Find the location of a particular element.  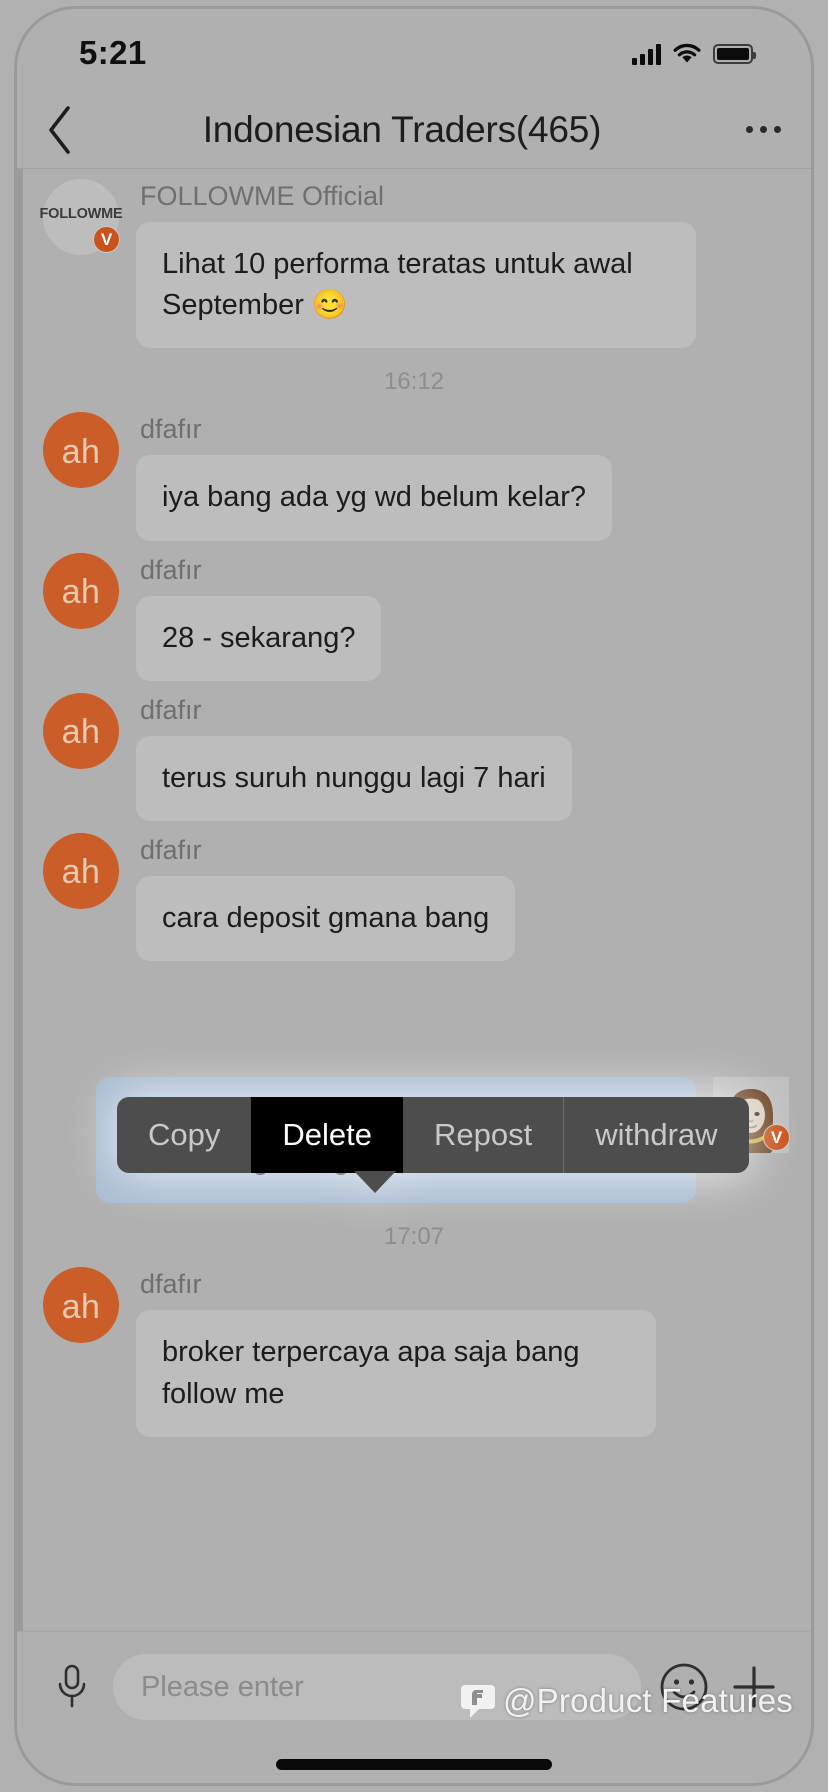

more-horizontal-icon is located at coordinates (749, 129).